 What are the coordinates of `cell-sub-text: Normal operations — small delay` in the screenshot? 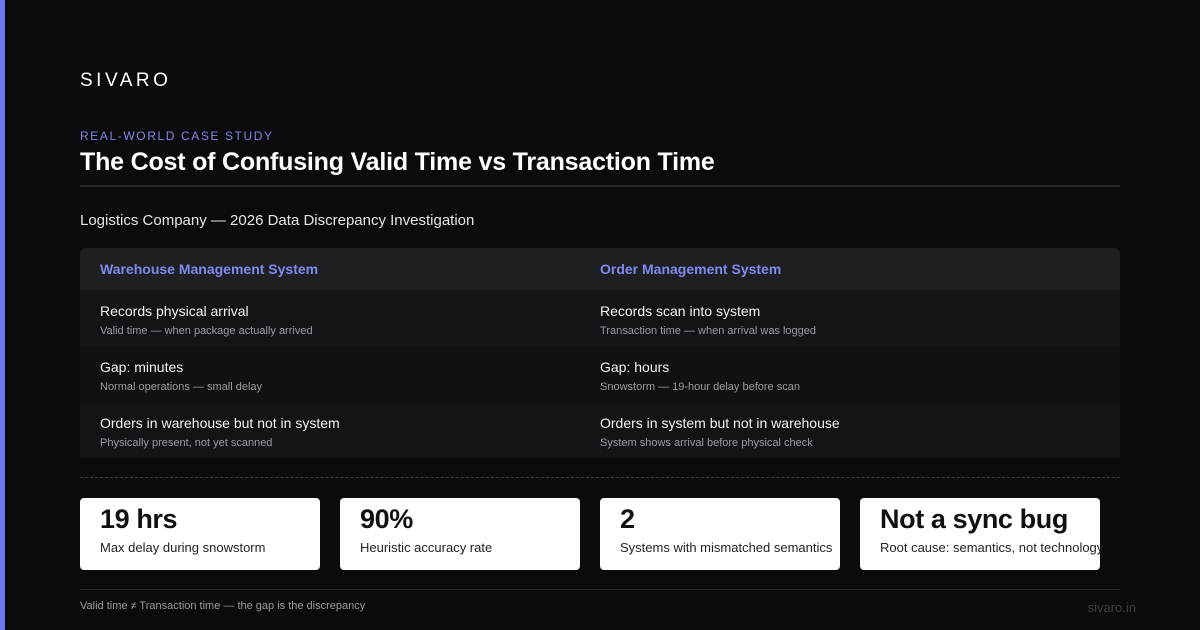 It's located at (181, 387).